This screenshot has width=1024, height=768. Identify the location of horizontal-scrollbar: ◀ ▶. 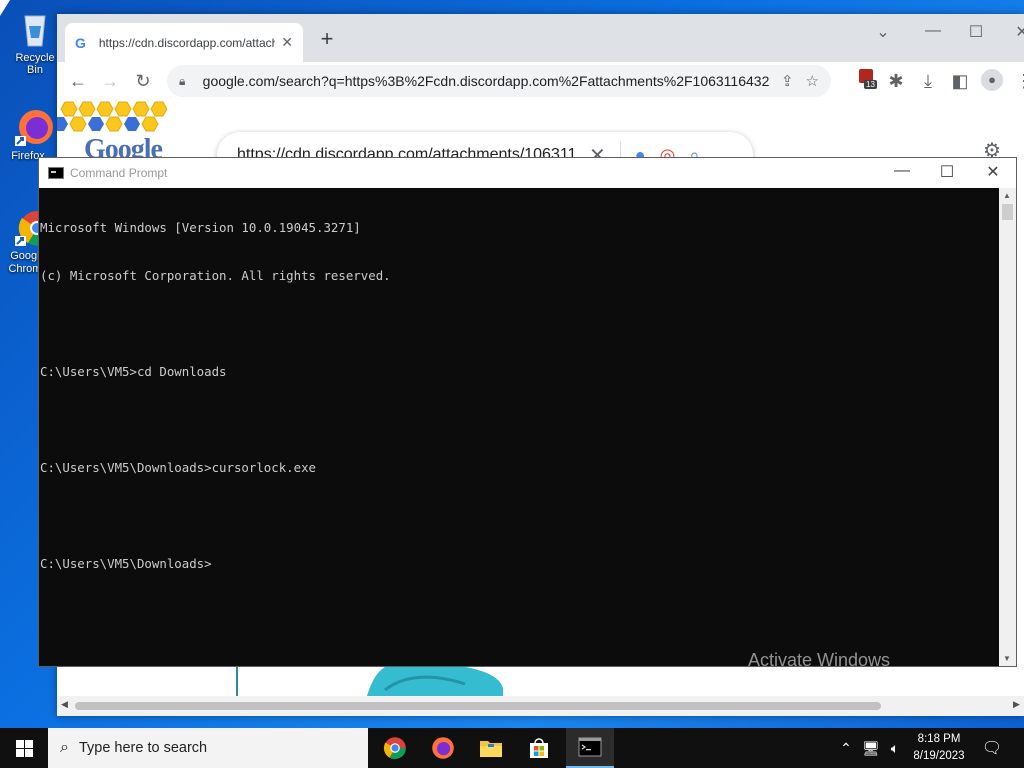
(540, 706).